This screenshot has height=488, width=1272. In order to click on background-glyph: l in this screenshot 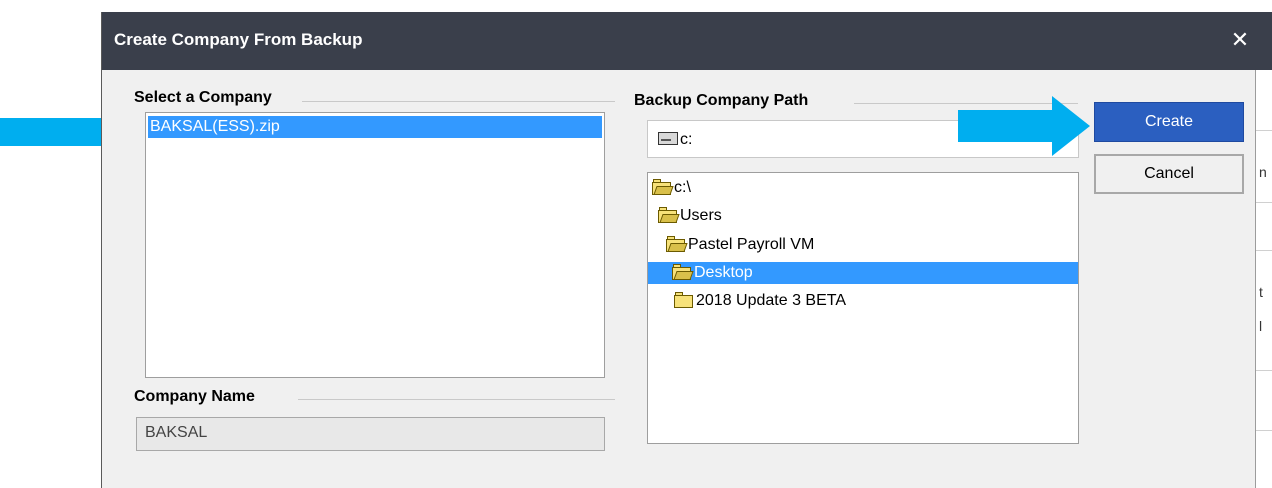, I will do `click(1261, 326)`.